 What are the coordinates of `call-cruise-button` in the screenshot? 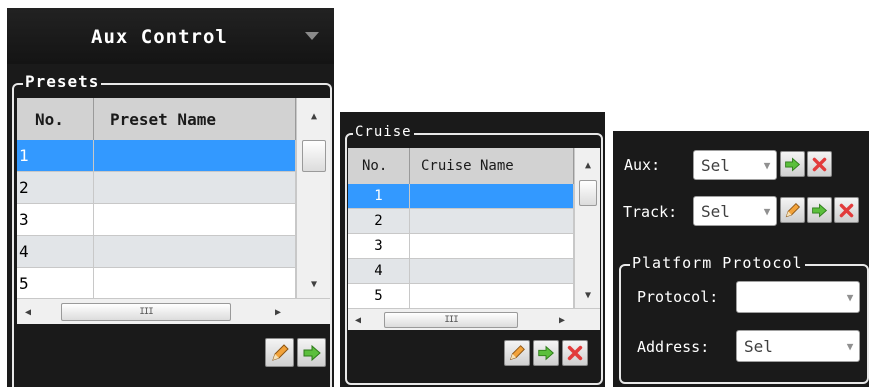 It's located at (546, 353).